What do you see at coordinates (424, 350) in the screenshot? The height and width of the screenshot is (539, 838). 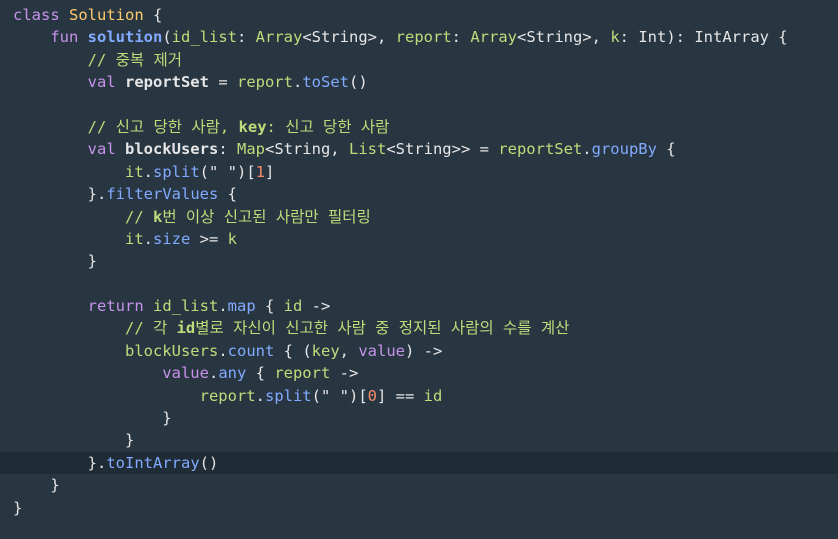 I see `code-token: ) ->` at bounding box center [424, 350].